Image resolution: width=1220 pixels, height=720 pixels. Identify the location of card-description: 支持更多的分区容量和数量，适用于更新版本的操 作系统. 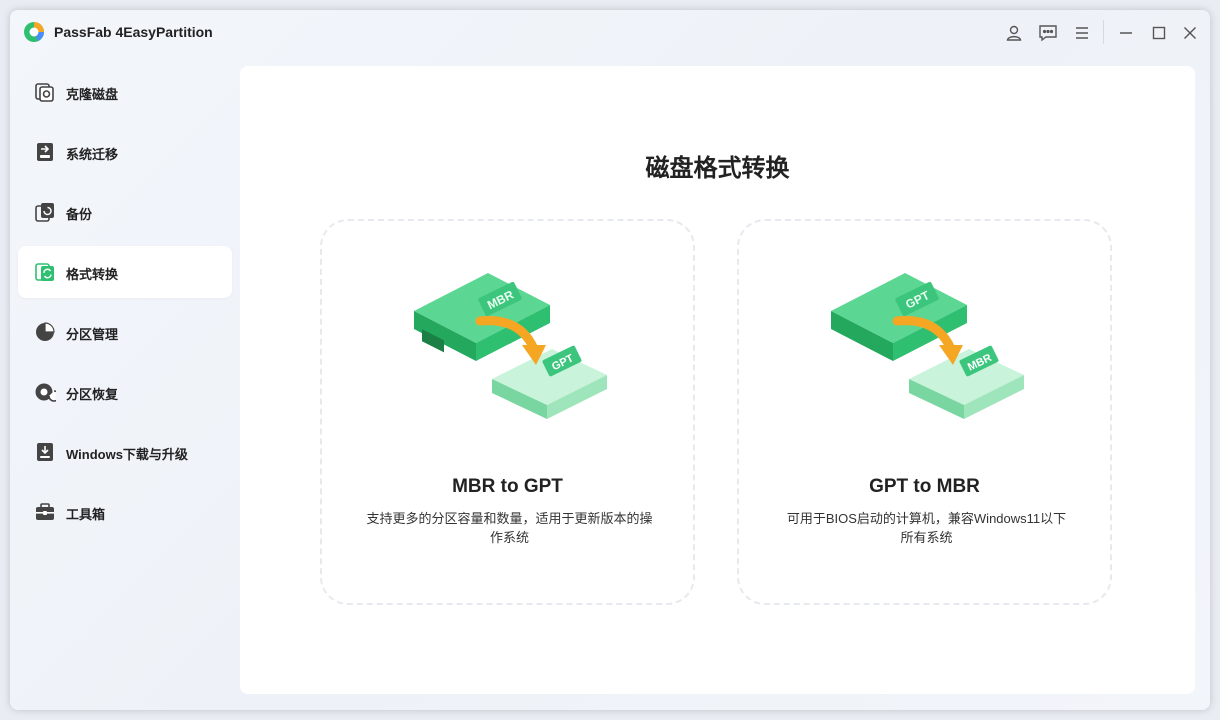
(509, 528).